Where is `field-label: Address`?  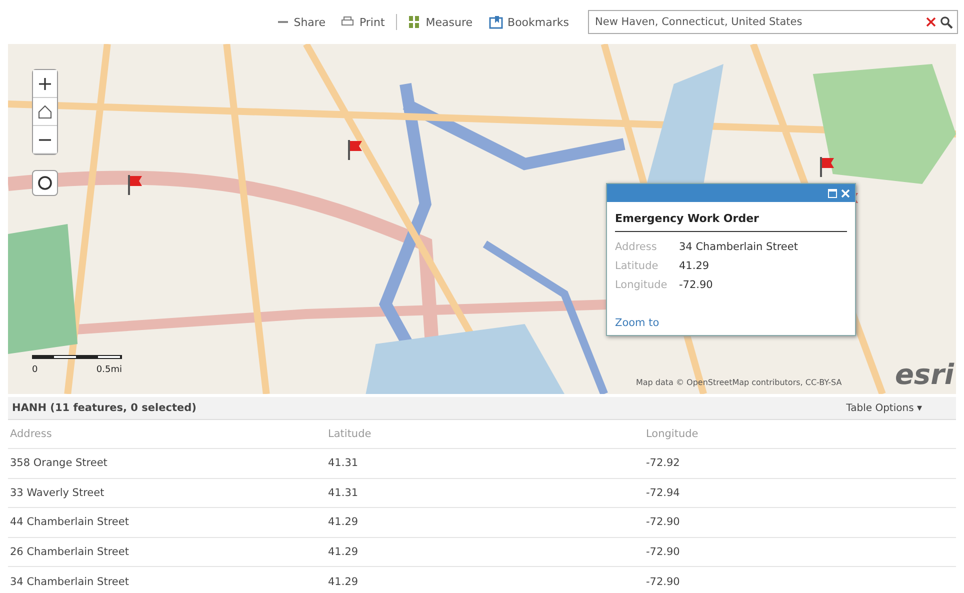
field-label: Address is located at coordinates (636, 247).